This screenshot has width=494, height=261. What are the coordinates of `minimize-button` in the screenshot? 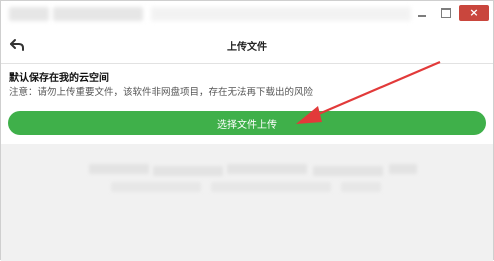 It's located at (422, 13).